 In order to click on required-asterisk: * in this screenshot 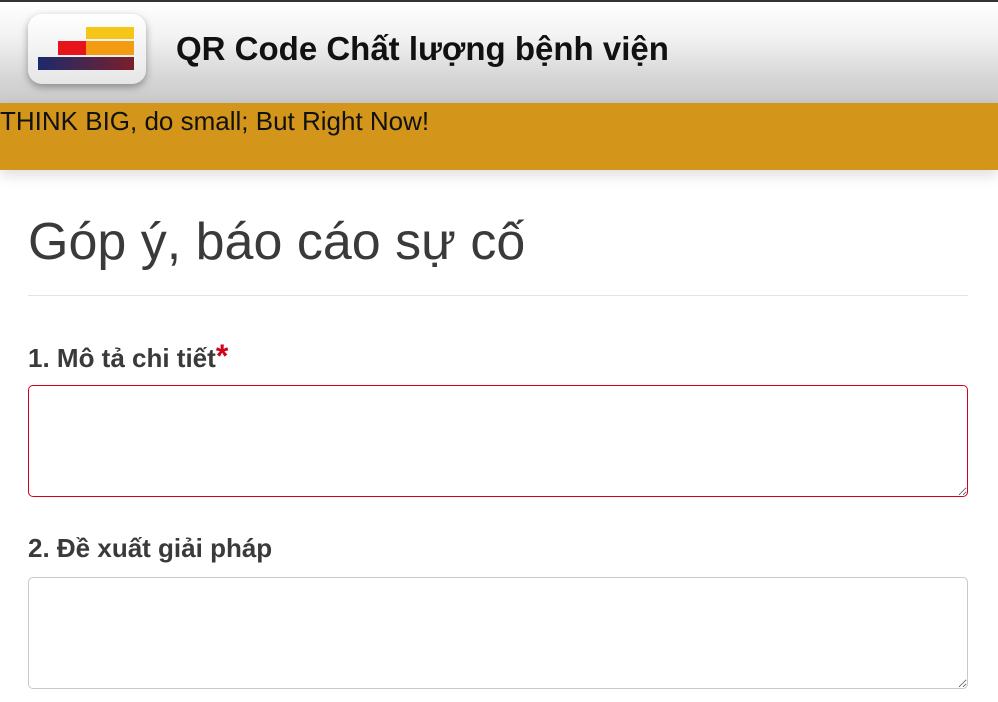, I will do `click(222, 356)`.